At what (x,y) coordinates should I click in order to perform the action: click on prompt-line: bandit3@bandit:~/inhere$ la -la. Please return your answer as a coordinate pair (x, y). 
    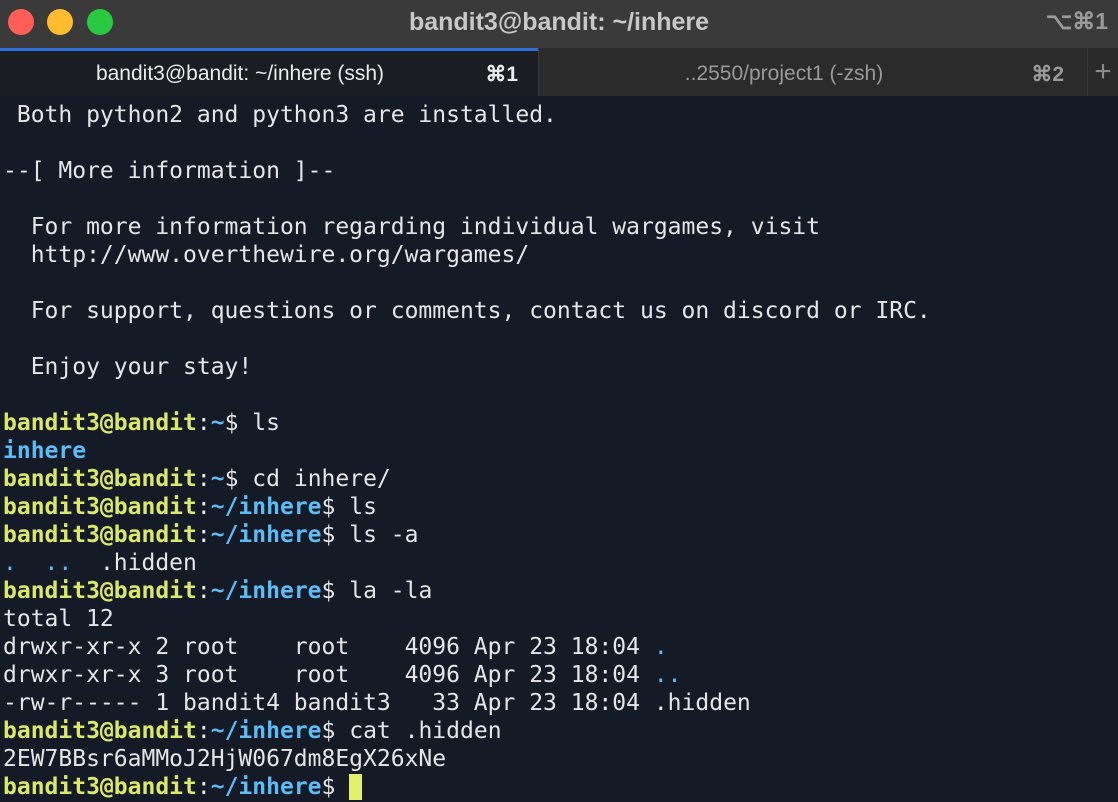
    Looking at the image, I should click on (217, 591).